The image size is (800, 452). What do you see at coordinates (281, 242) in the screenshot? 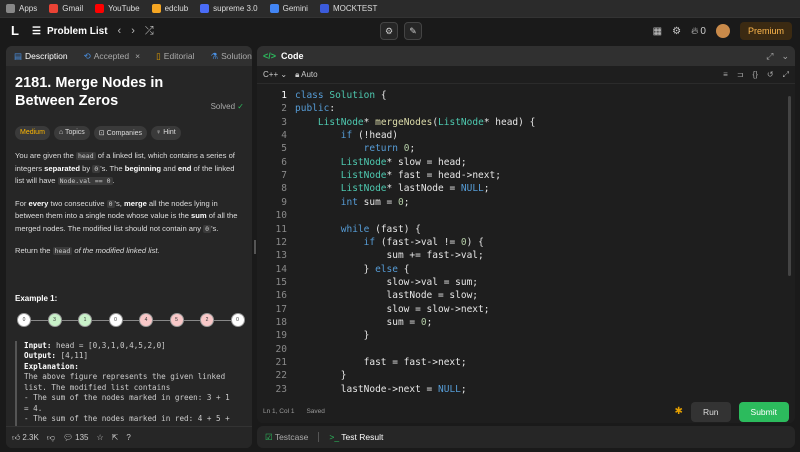
I see `line-number: 12` at bounding box center [281, 242].